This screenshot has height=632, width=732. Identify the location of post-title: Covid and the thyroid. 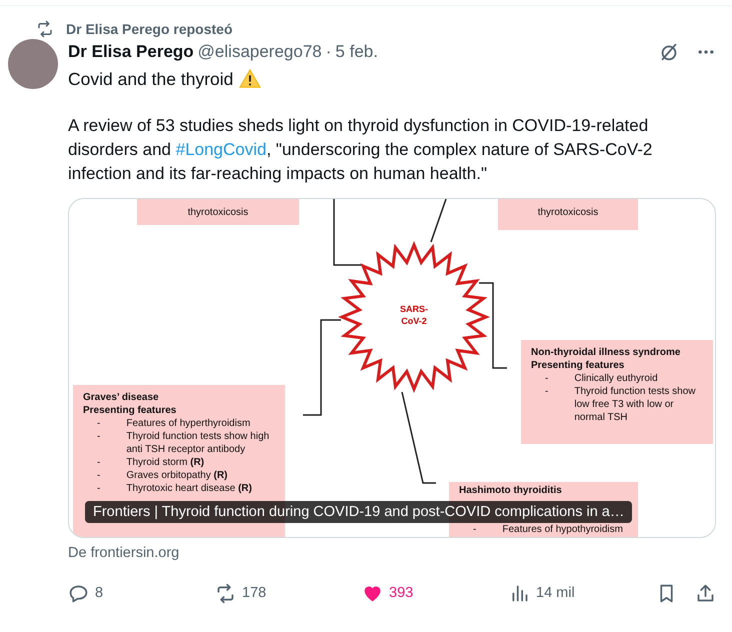
(151, 79).